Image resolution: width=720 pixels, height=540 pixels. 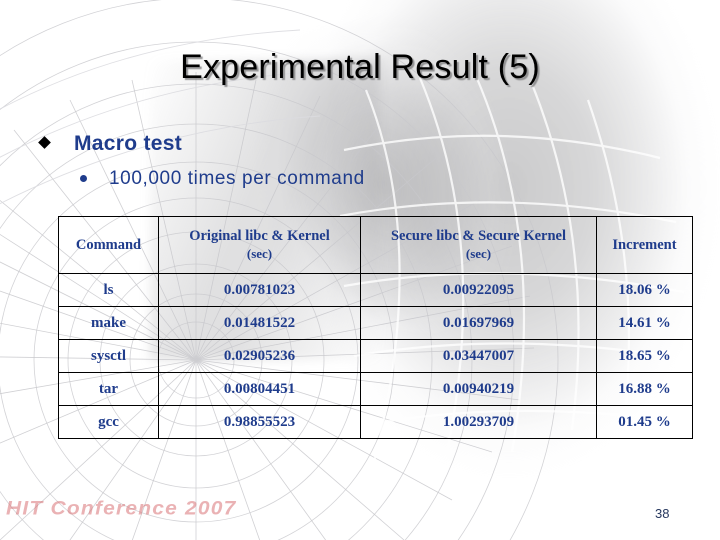 I want to click on table-row: ls 0.00781023 0.00922095 18.06 %, so click(x=375, y=290).